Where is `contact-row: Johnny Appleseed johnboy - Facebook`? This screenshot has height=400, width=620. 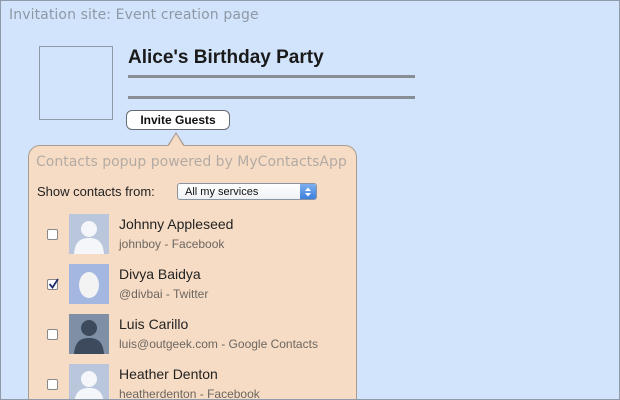 contact-row: Johnny Appleseed johnboy - Facebook is located at coordinates (192, 235).